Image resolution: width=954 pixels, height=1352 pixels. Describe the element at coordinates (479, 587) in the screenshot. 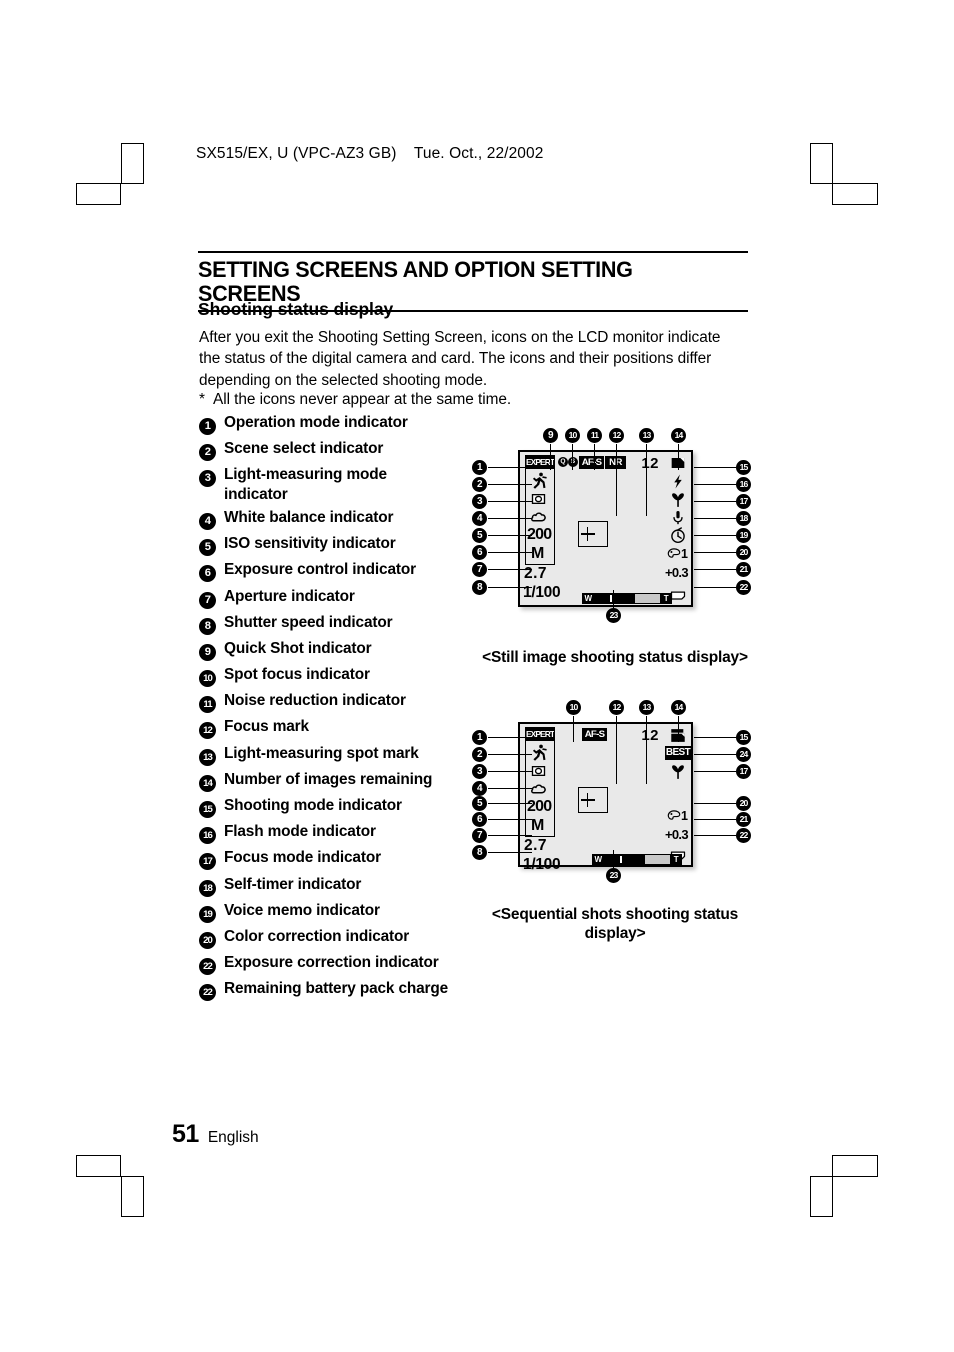

I see `callout-8: 8` at that location.